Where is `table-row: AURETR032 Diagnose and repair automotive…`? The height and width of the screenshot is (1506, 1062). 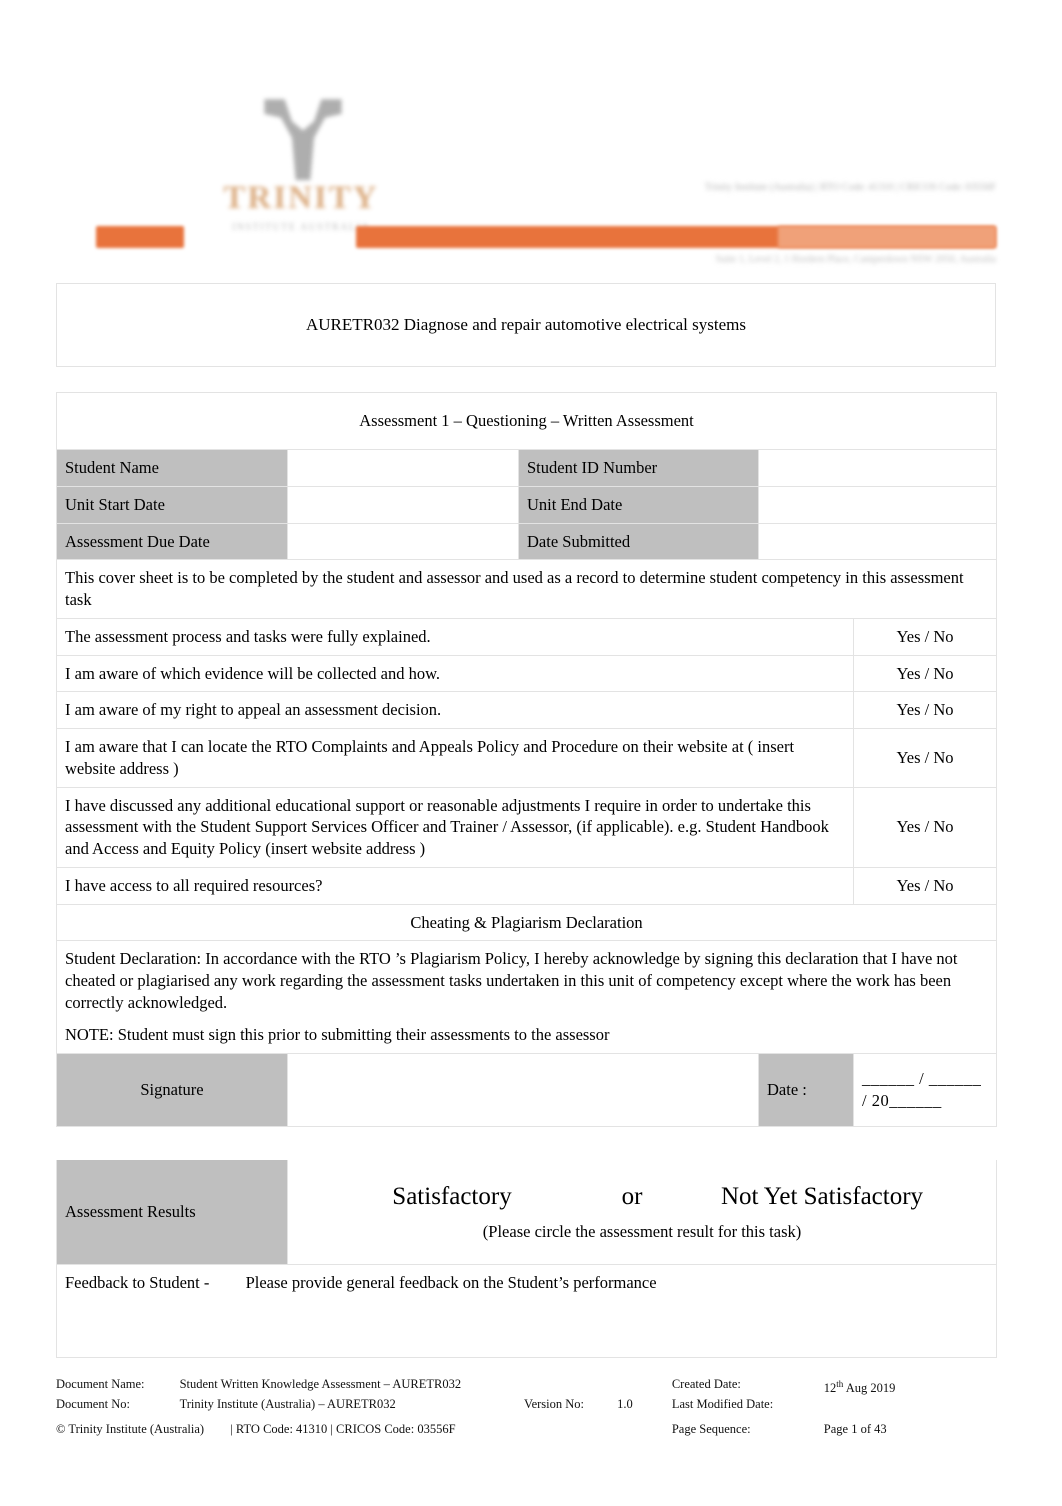
table-row: AURETR032 Diagnose and repair automotive… is located at coordinates (526, 325).